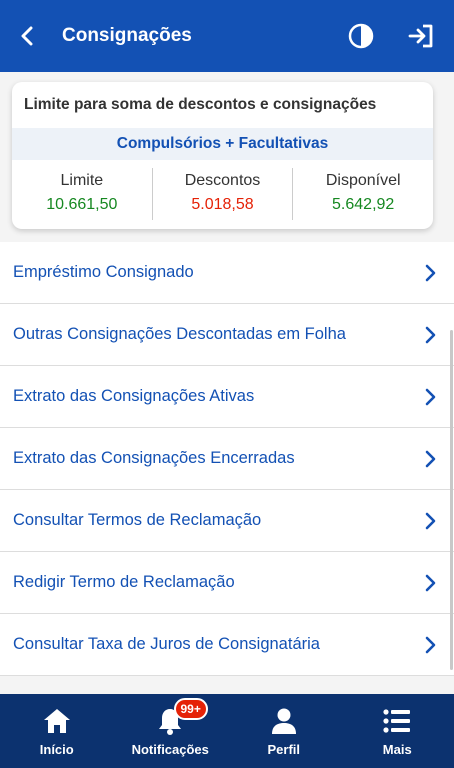 Image resolution: width=454 pixels, height=768 pixels. I want to click on discounts-column: Descontos 5.018,58, so click(222, 194).